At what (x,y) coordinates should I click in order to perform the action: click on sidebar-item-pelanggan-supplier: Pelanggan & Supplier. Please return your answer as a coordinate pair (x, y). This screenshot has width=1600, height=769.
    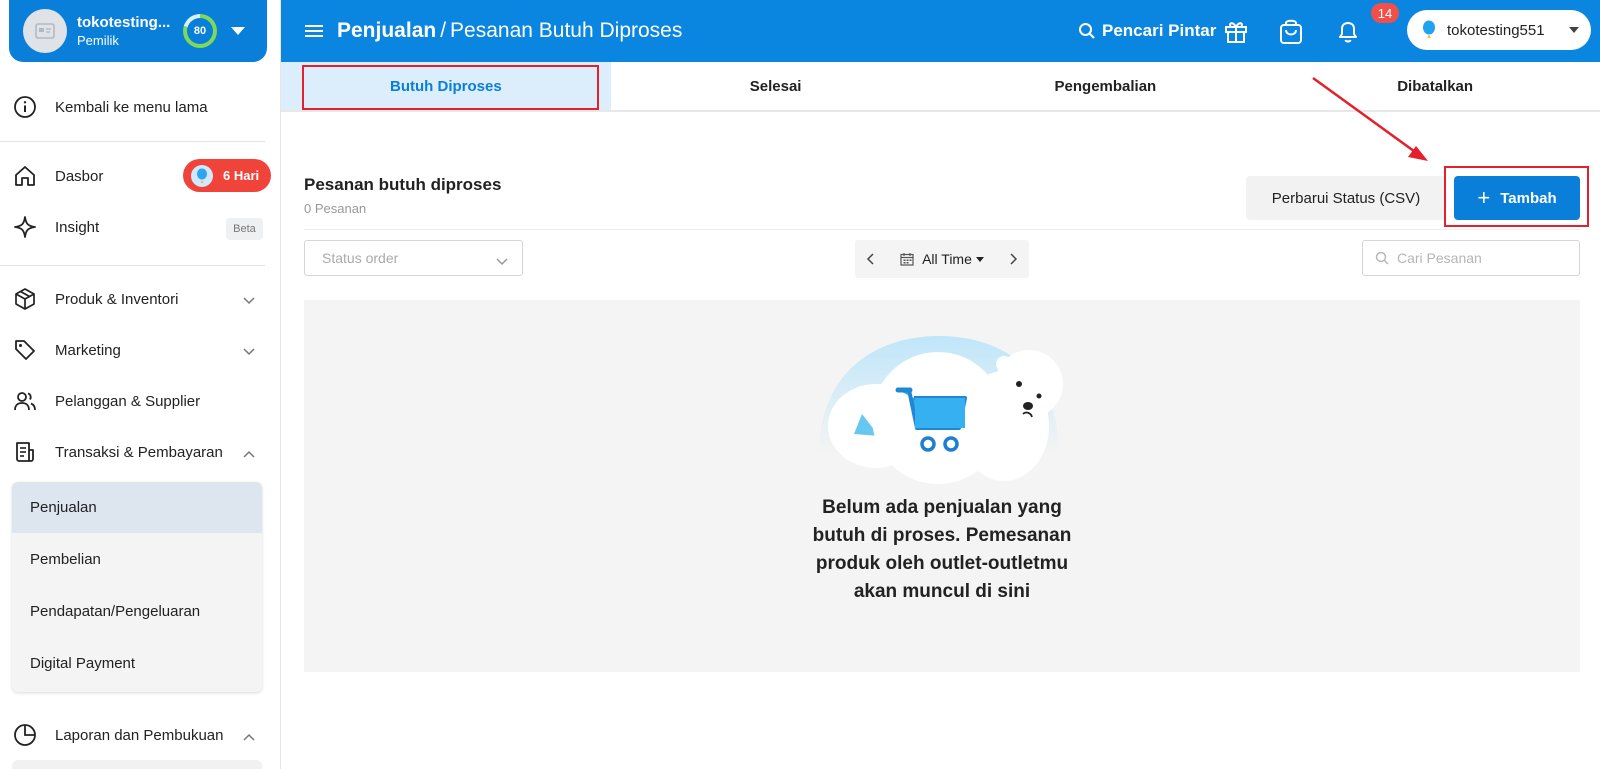
    Looking at the image, I should click on (140, 401).